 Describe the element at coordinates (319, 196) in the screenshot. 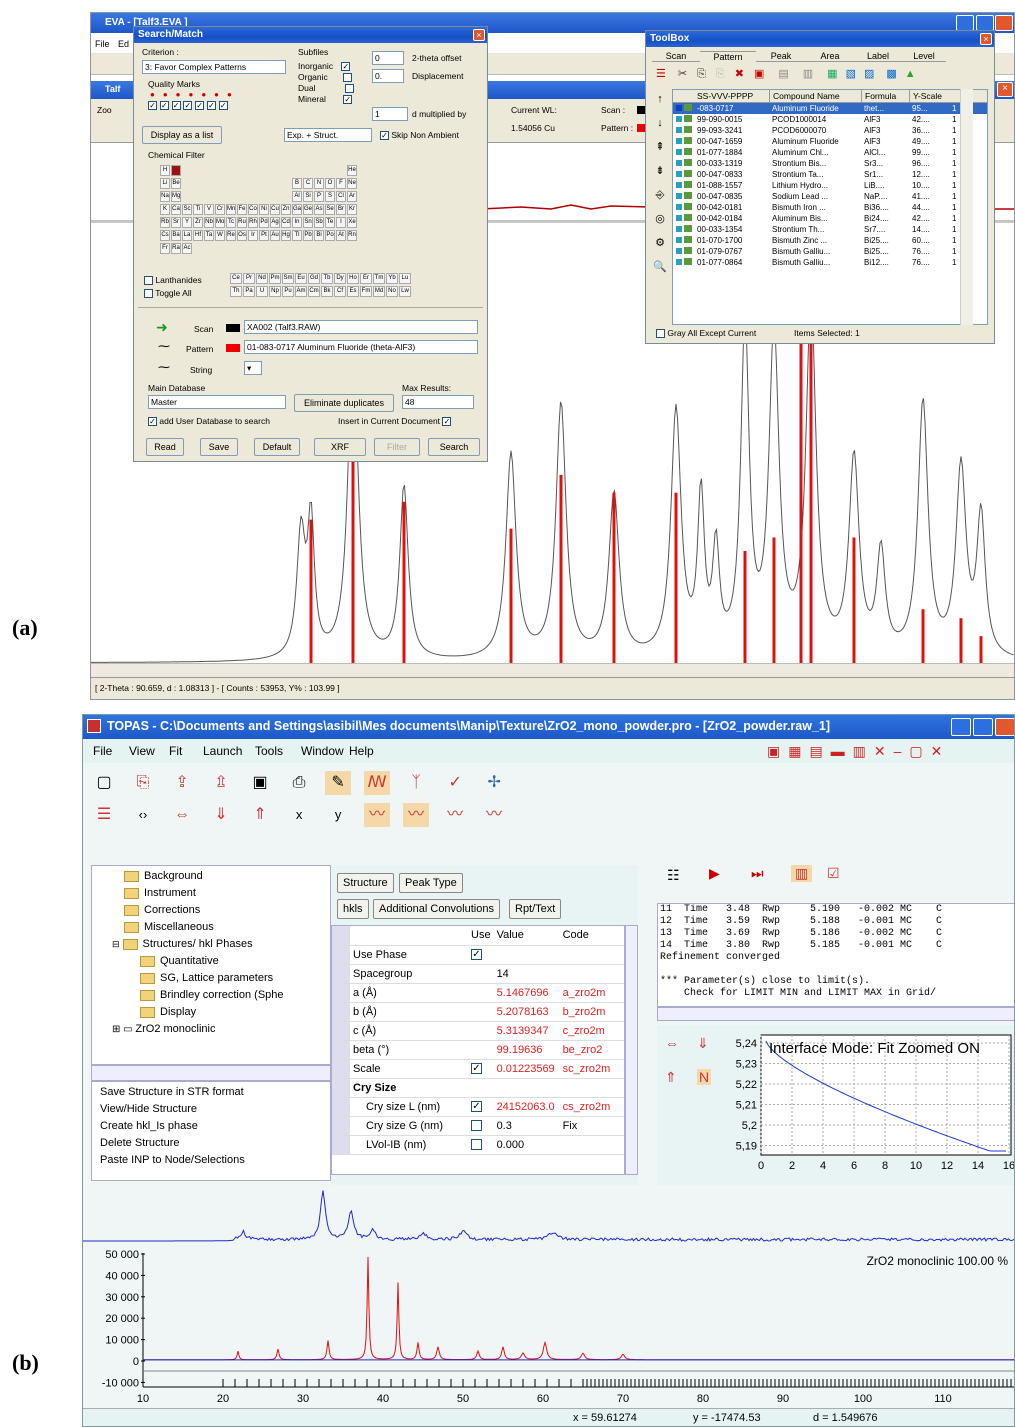

I see `element-p: P` at that location.